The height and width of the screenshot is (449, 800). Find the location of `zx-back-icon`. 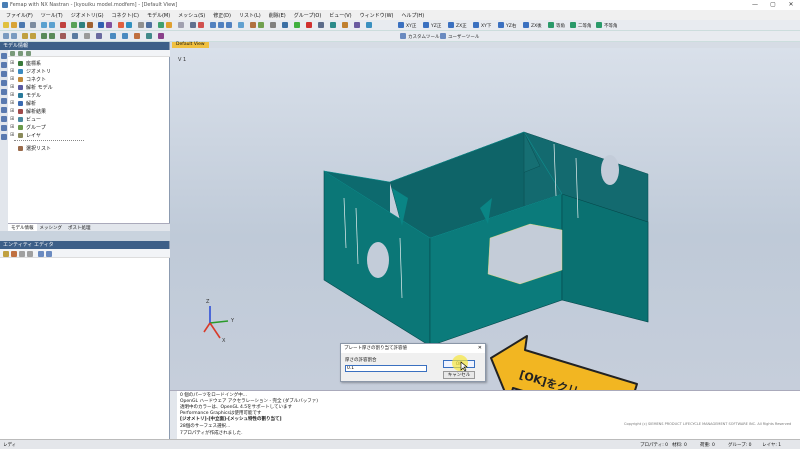

zx-back-icon is located at coordinates (526, 25).